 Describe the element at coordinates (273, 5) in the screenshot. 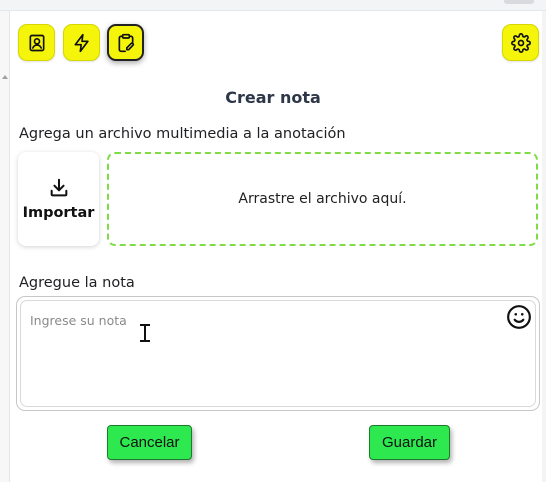

I see `top-strip` at that location.